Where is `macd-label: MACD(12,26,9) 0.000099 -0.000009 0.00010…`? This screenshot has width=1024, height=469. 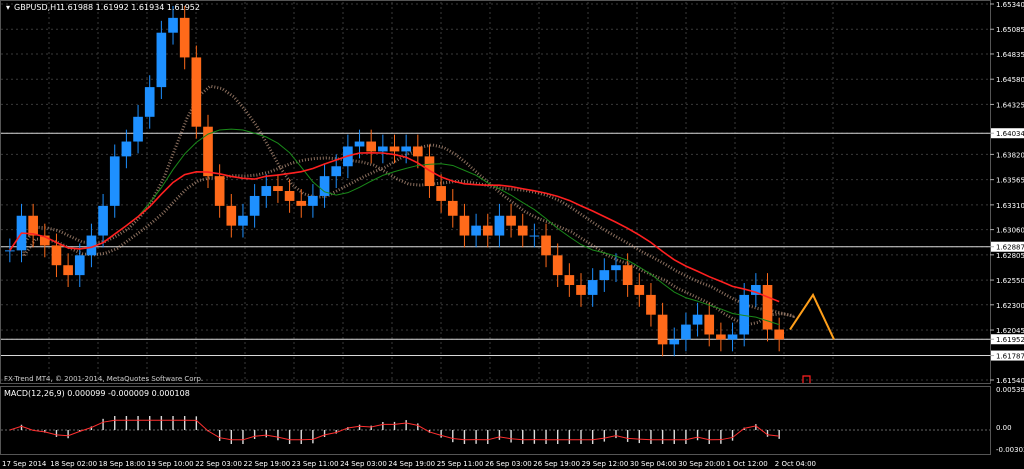
macd-label: MACD(12,26,9) 0.000099 -0.000009 0.00010… is located at coordinates (97, 393).